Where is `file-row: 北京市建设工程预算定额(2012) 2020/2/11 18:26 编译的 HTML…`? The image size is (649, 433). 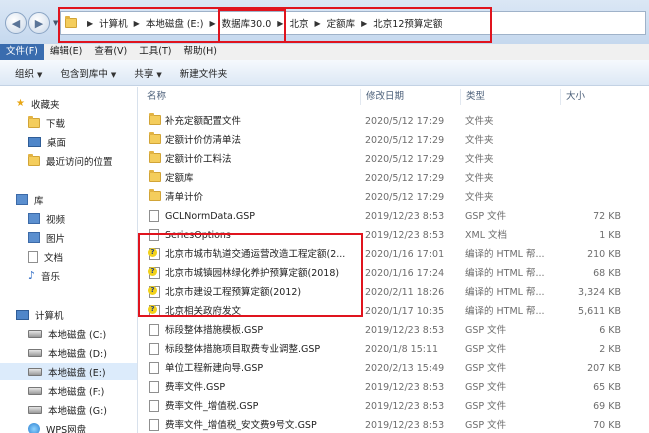 file-row: 北京市建设工程预算定额(2012) 2020/2/11 18:26 编译的 HTML… is located at coordinates (394, 292).